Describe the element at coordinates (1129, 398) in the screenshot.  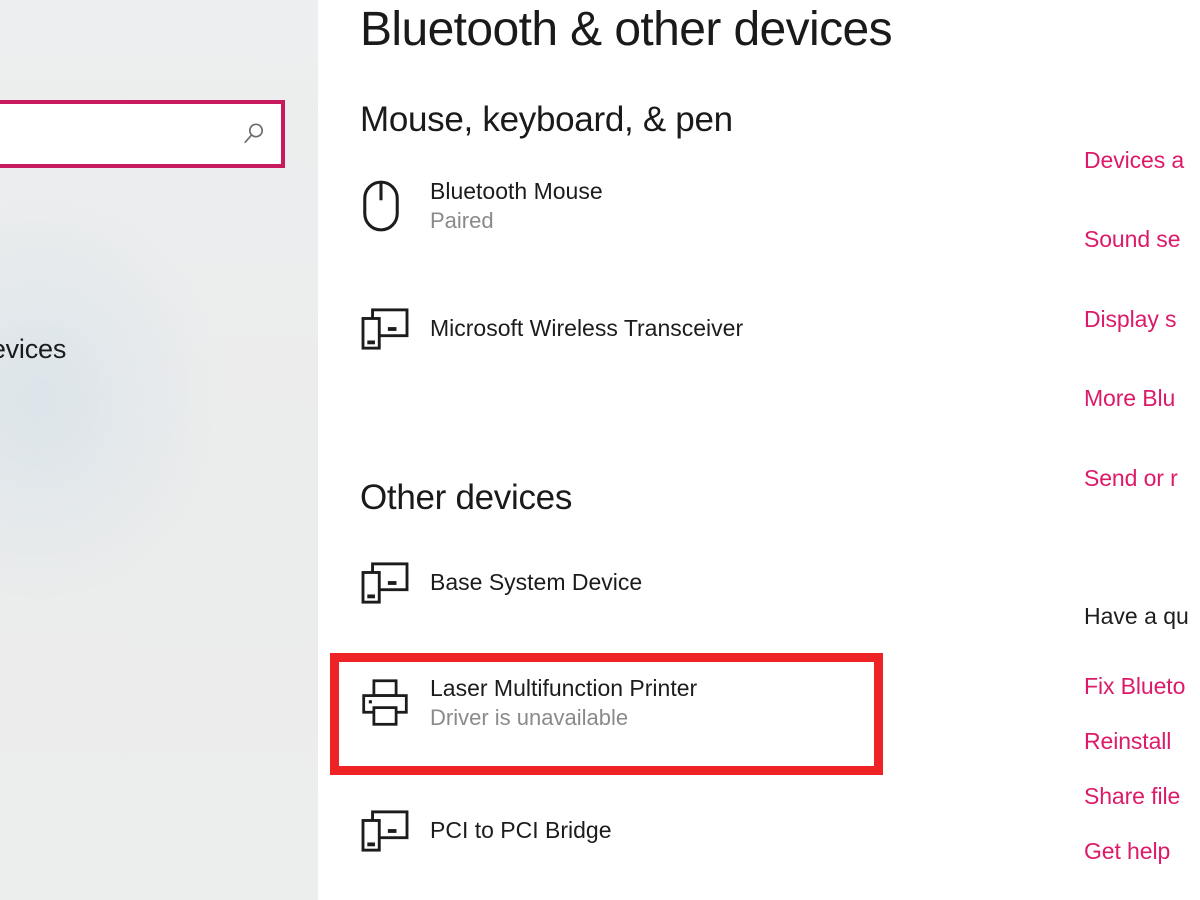
I see `link-more-bluetooth-options: More Blu` at that location.